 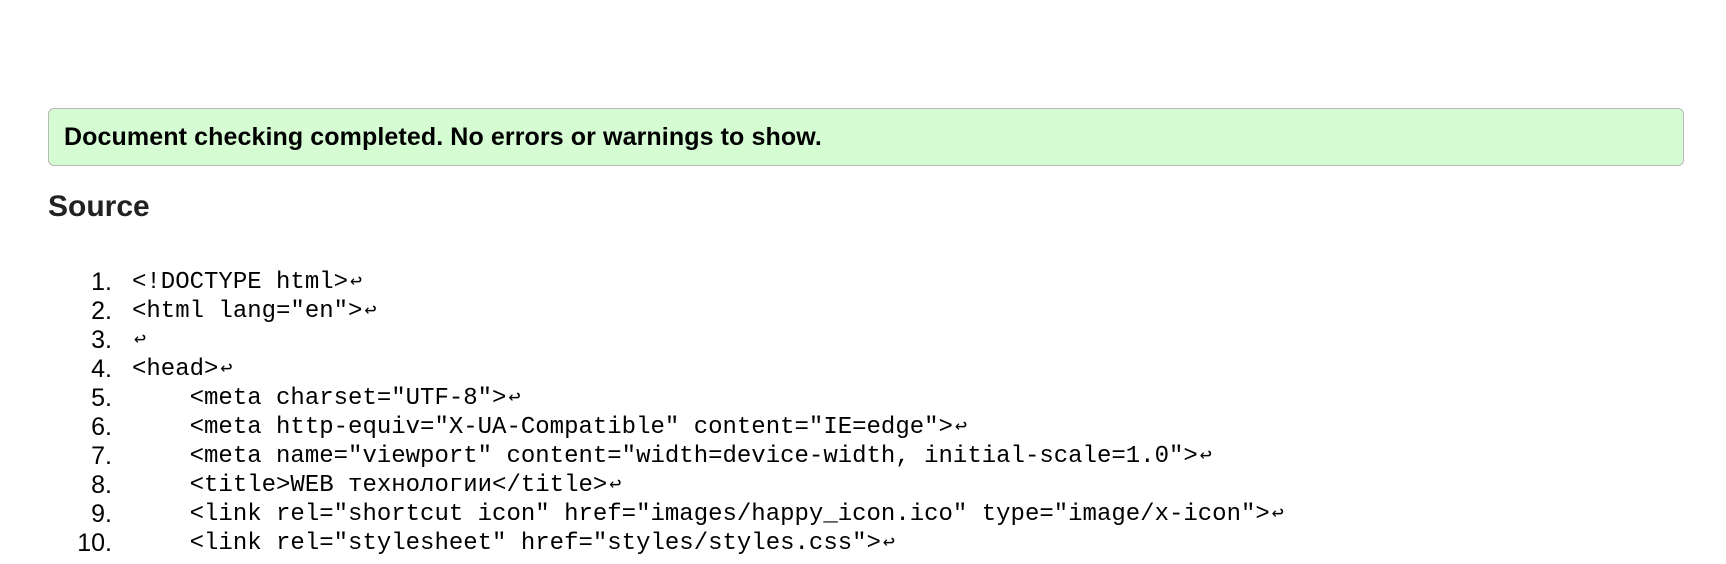 I want to click on source-line: 3. ↩, so click(x=666, y=340).